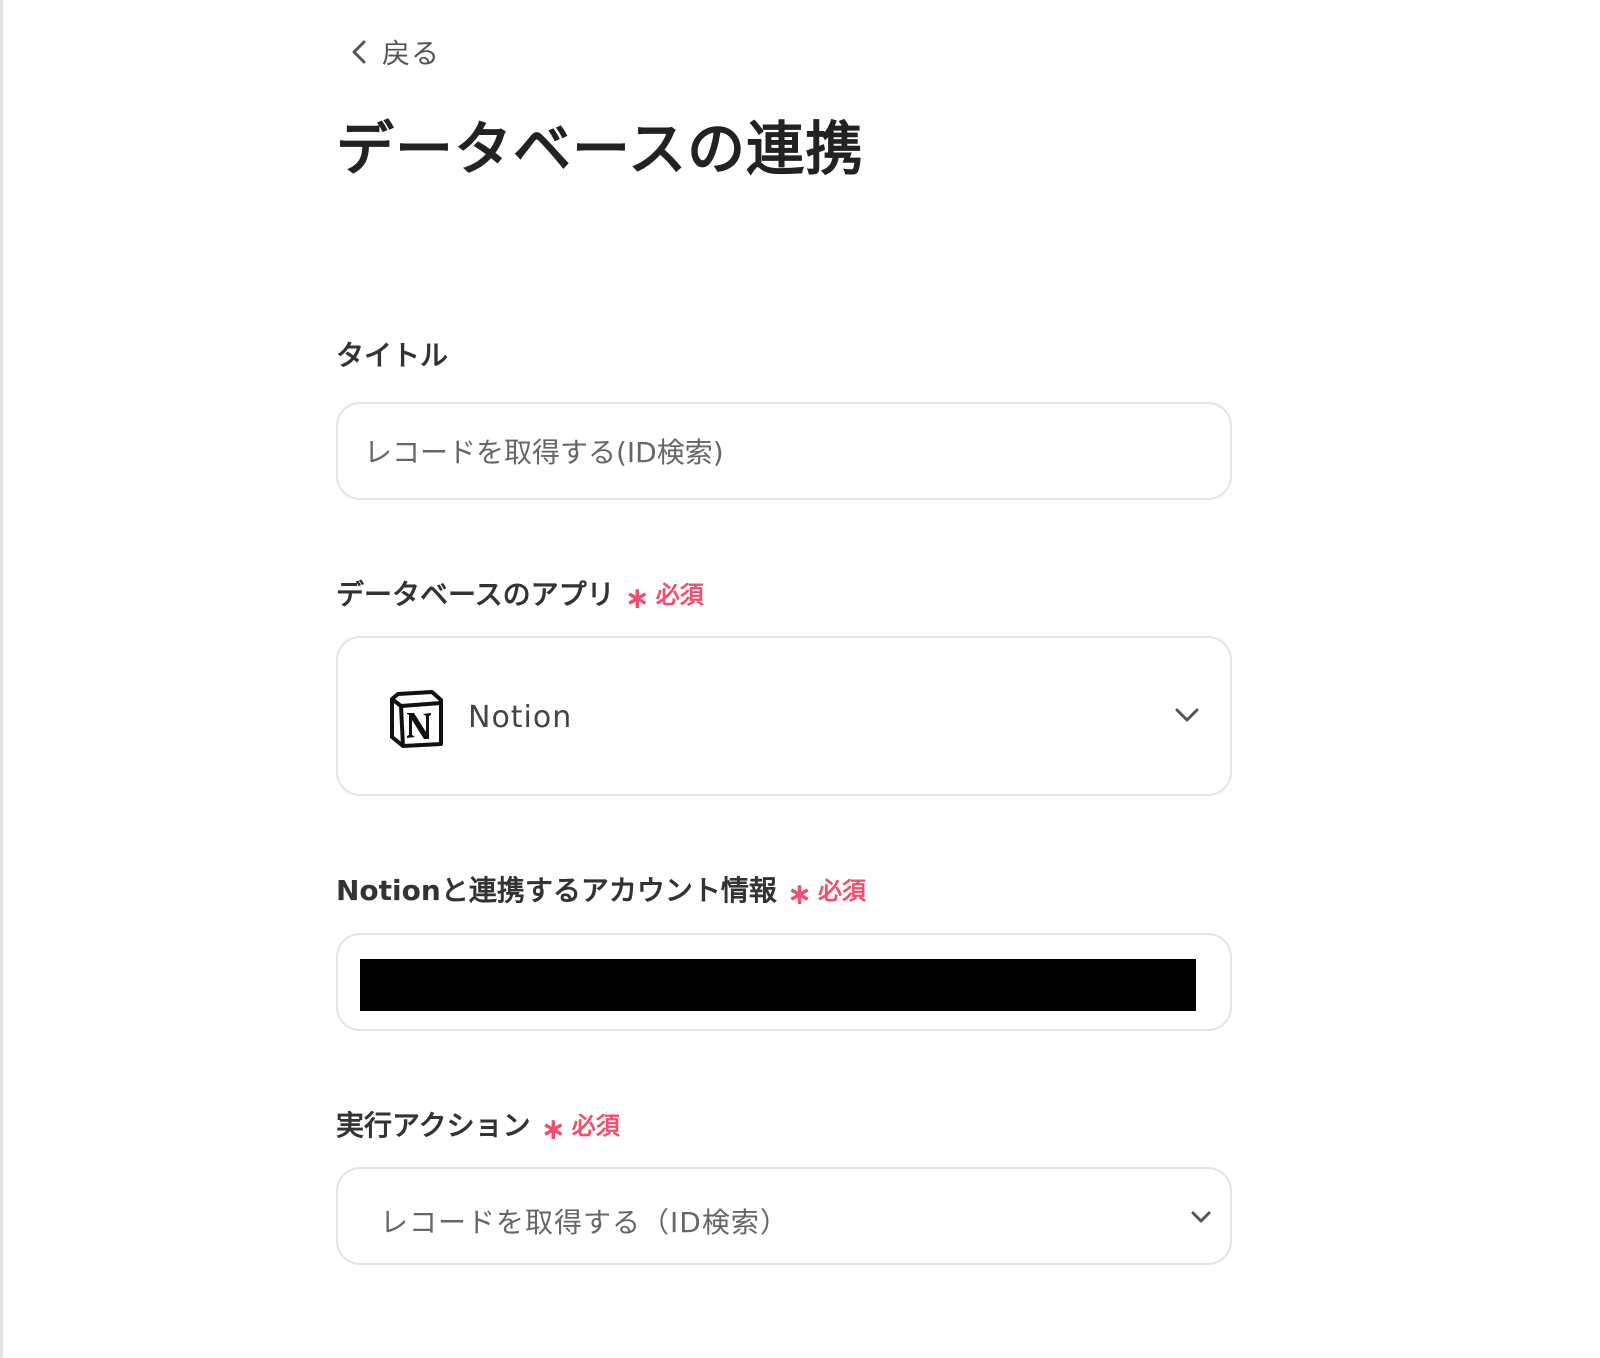 Image resolution: width=1600 pixels, height=1358 pixels. Describe the element at coordinates (411, 53) in the screenshot. I see `back-label: 戻る` at that location.